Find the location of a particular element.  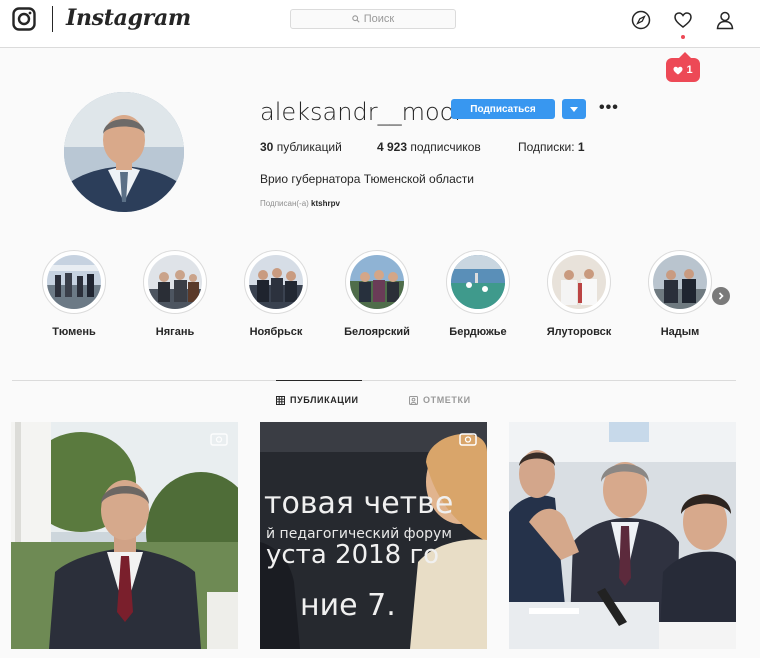

highlight-label: Нягань is located at coordinates (175, 332).